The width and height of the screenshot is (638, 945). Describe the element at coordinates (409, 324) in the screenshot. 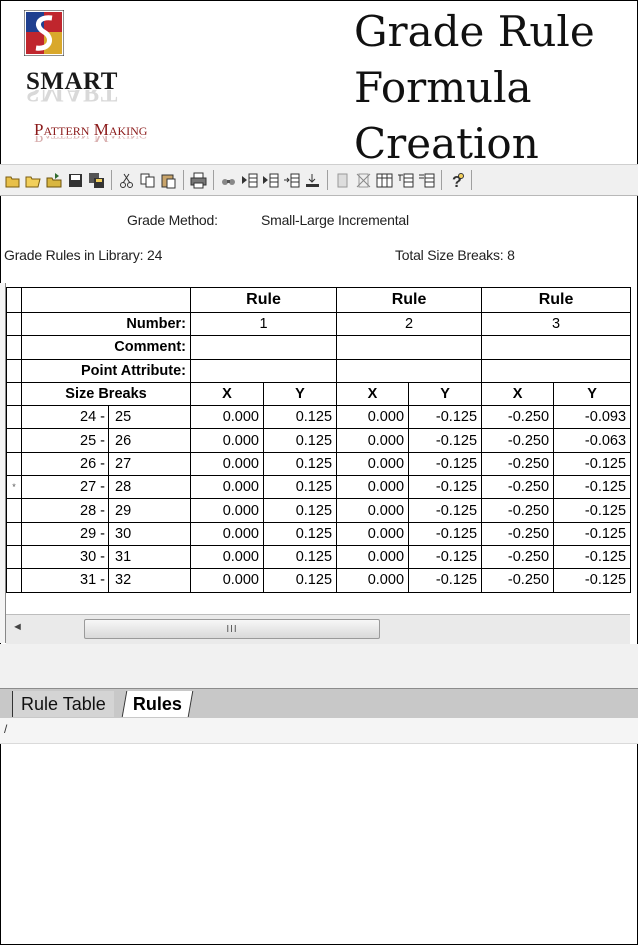

I see `rule-number-cell: 2` at that location.